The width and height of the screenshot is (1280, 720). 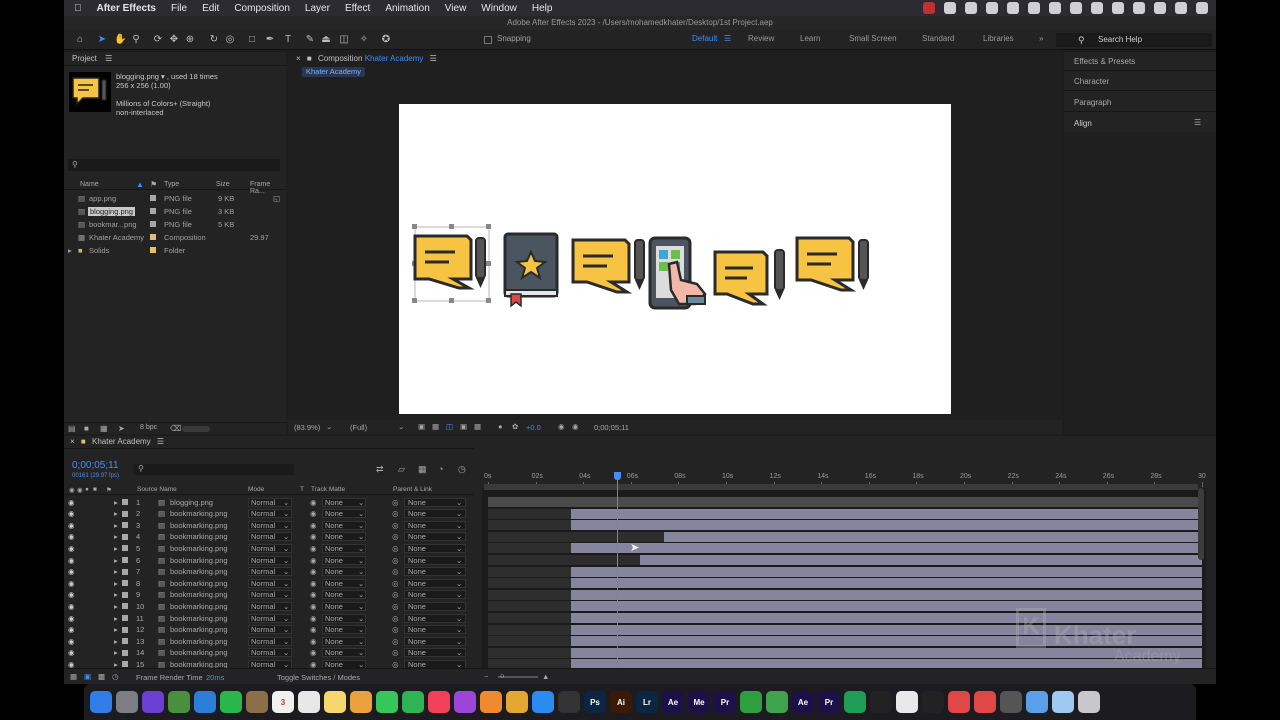 I want to click on search-icon, so click(x=1160, y=8).